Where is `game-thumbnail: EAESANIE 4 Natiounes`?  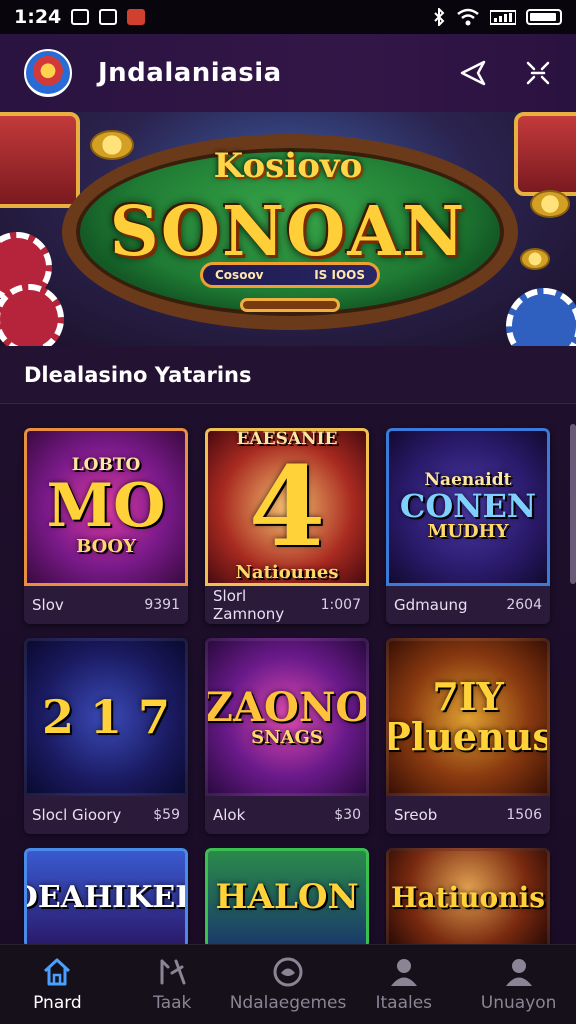
game-thumbnail: EAESANIE 4 Natiounes is located at coordinates (287, 507).